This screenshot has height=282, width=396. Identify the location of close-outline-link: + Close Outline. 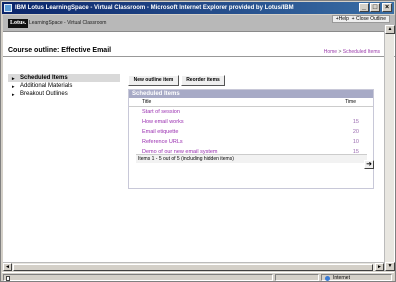
(369, 19).